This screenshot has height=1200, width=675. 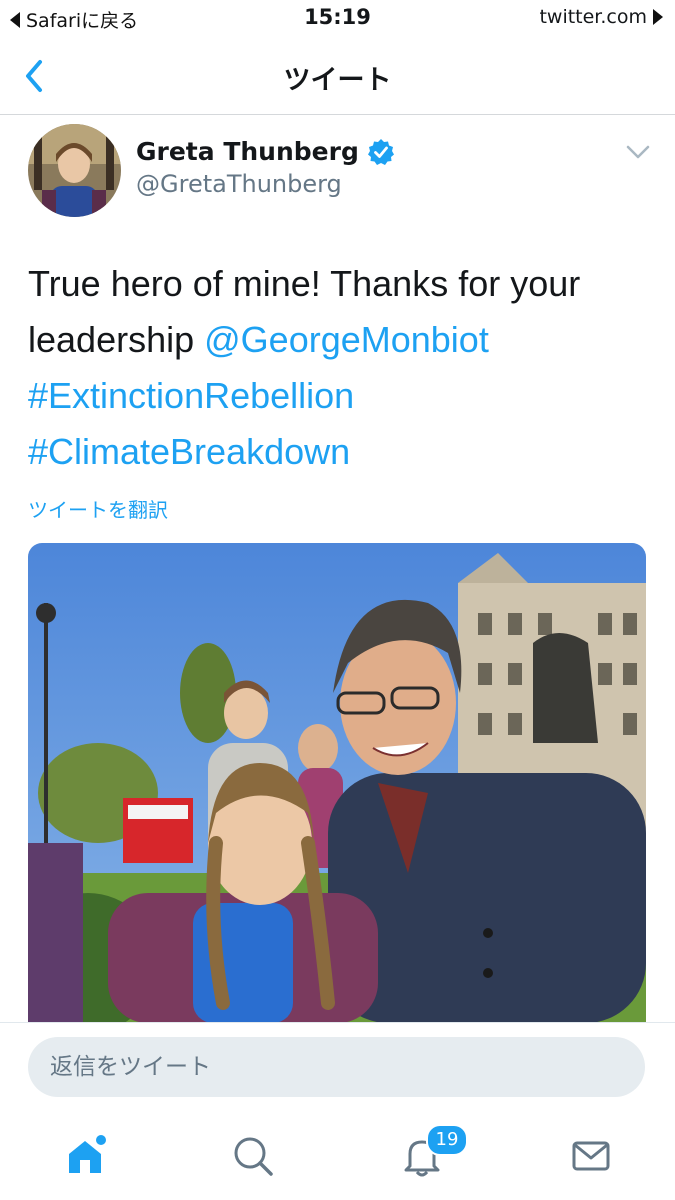 I want to click on tab-messages, so click(x=591, y=1156).